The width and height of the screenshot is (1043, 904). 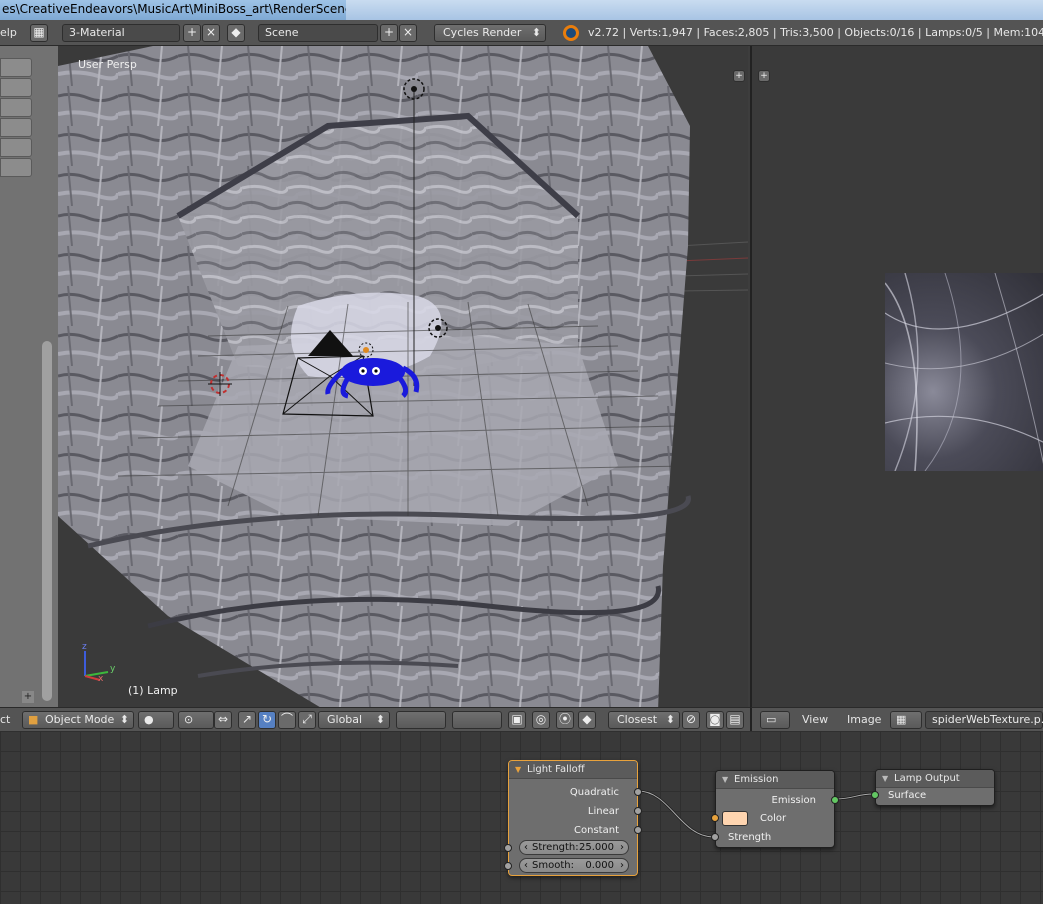 I want to click on browse-image-dropdown: ▦, so click(x=906, y=720).